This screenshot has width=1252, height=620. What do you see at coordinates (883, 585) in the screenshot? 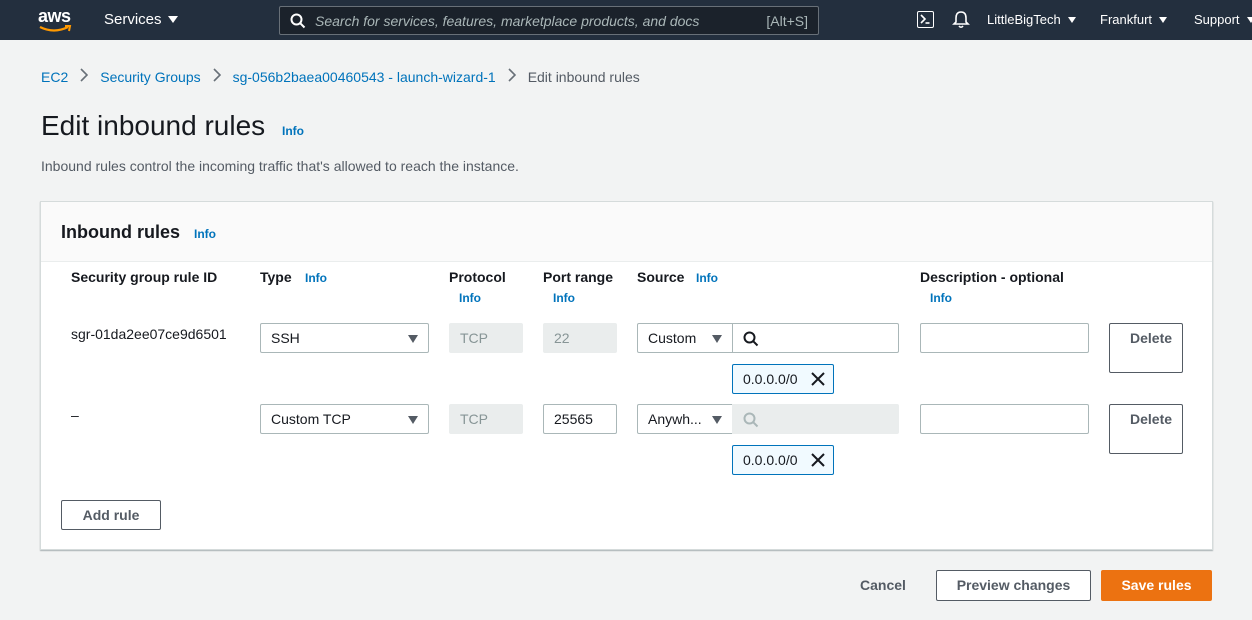
I see `cancel-button: Cancel` at bounding box center [883, 585].